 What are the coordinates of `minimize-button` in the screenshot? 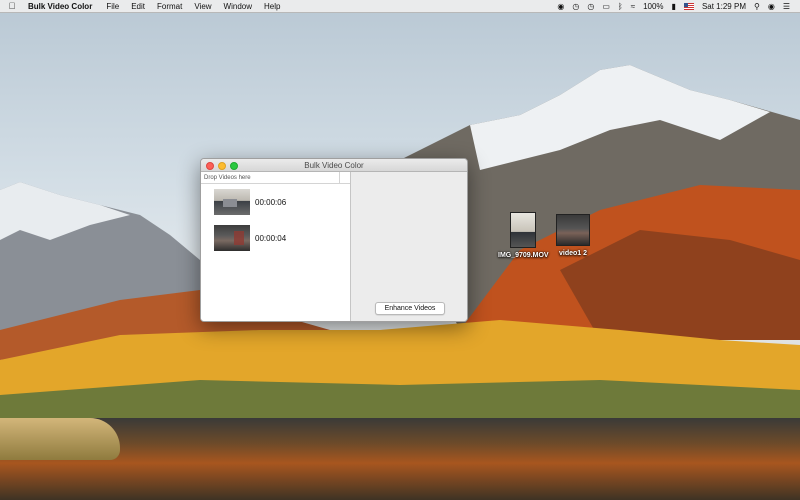 It's located at (222, 166).